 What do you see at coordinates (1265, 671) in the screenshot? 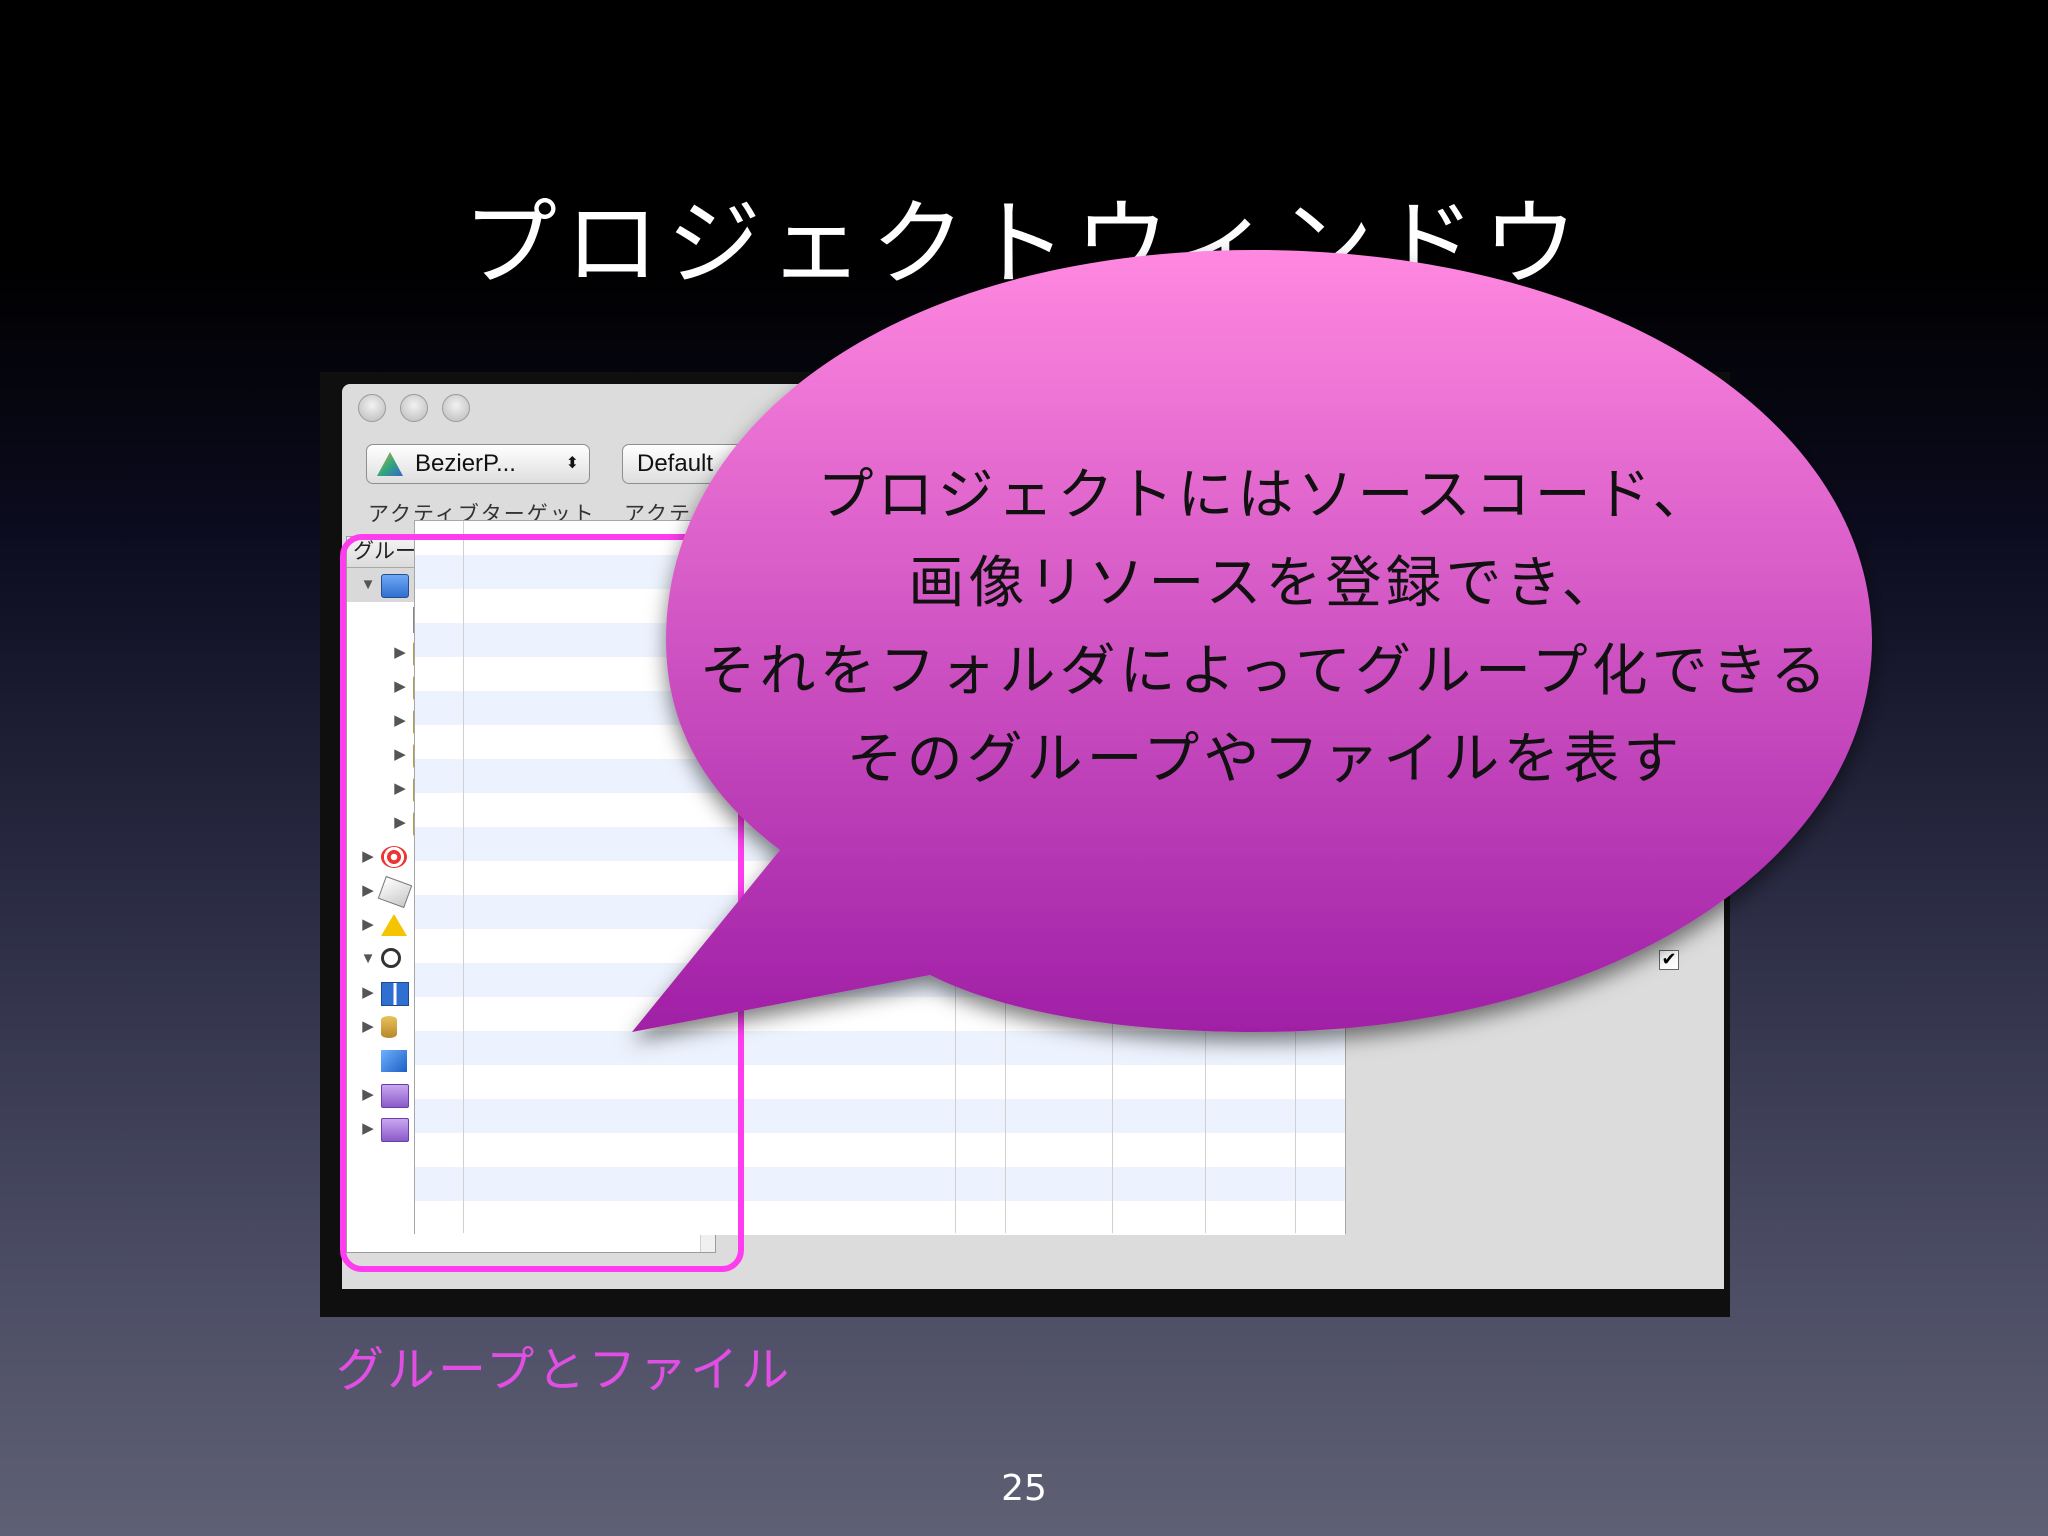
I see `callout-line: それをフォルダによってグループ化できる` at bounding box center [1265, 671].